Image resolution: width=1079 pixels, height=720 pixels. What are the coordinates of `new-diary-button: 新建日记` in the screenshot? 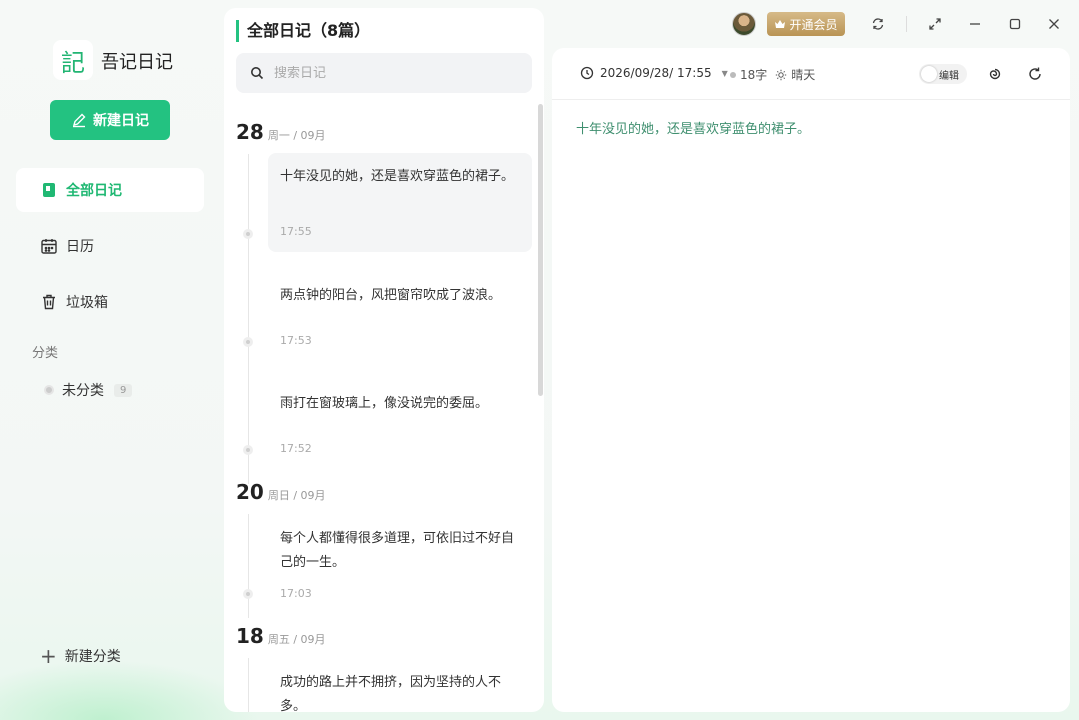 It's located at (110, 120).